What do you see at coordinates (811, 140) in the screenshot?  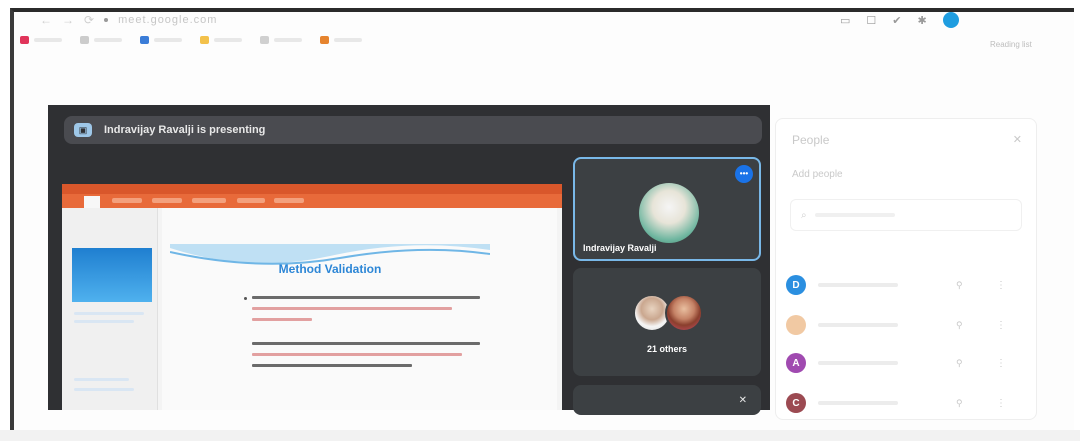 I see `panel-title: People` at bounding box center [811, 140].